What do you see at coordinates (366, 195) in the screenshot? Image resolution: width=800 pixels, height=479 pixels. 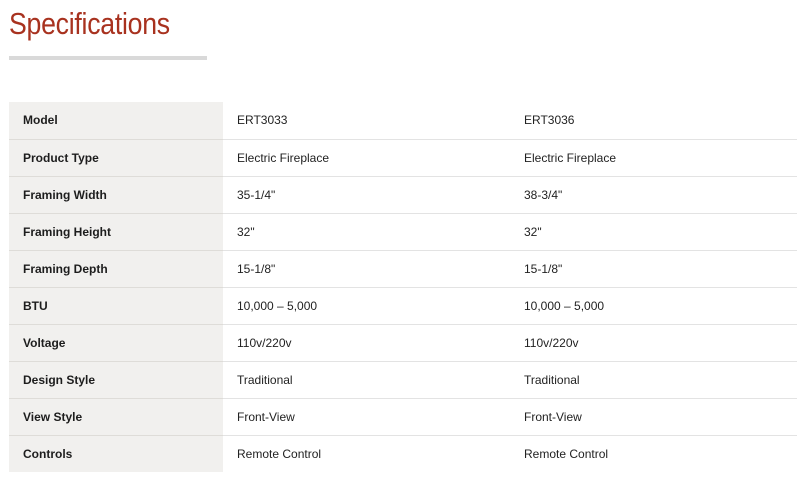 I see `row-value: 35-1/4"` at bounding box center [366, 195].